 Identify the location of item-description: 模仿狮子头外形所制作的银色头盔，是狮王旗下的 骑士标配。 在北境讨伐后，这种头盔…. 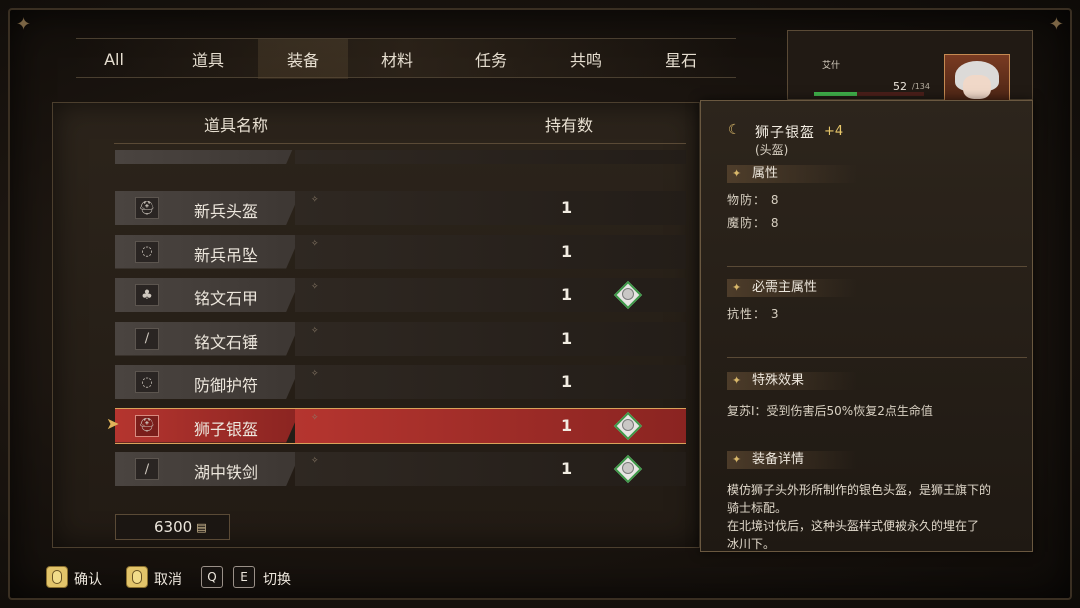
(859, 517).